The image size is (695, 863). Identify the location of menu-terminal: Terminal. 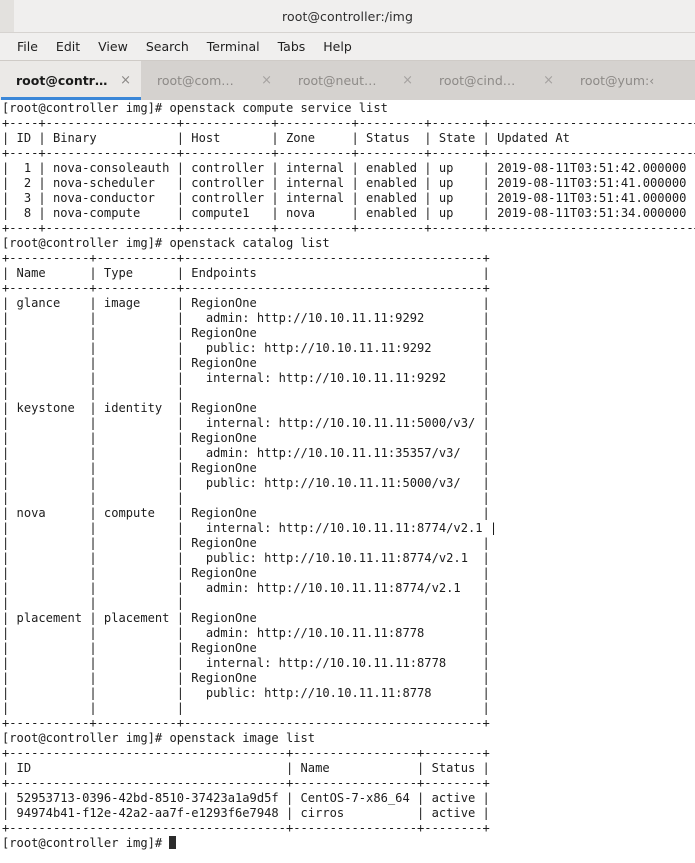
(233, 46).